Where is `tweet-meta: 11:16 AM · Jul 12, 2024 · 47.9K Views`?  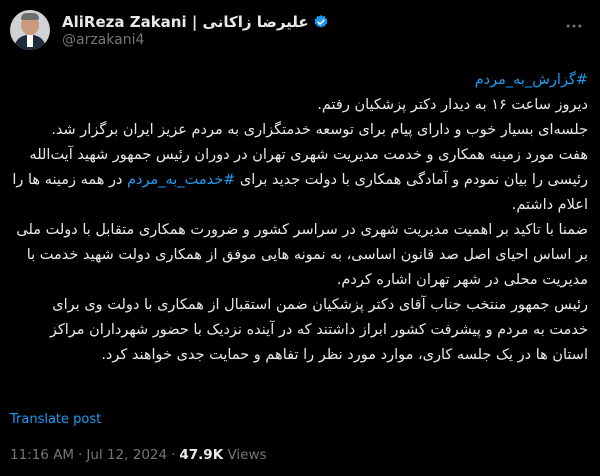
tweet-meta: 11:16 AM · Jul 12, 2024 · 47.9K Views is located at coordinates (138, 455).